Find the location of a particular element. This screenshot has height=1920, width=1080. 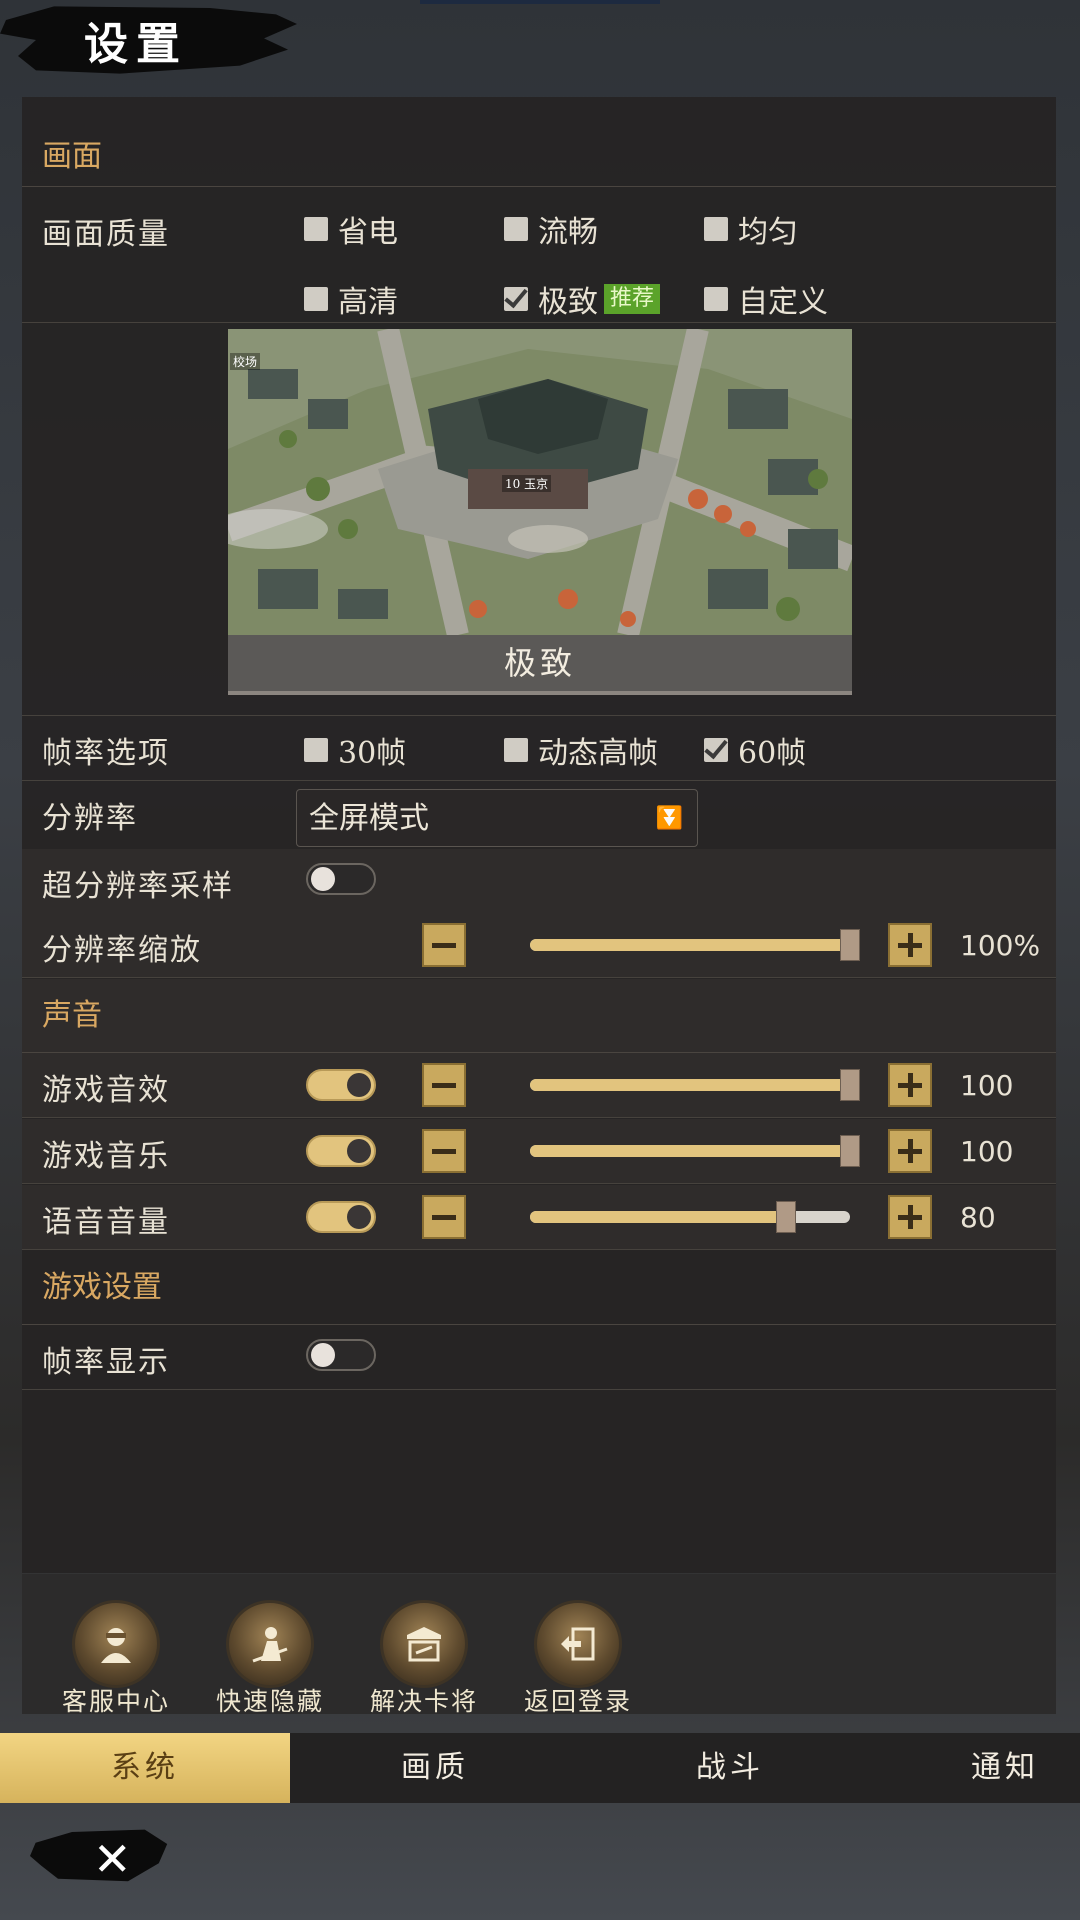

voice-slider is located at coordinates (690, 1217).